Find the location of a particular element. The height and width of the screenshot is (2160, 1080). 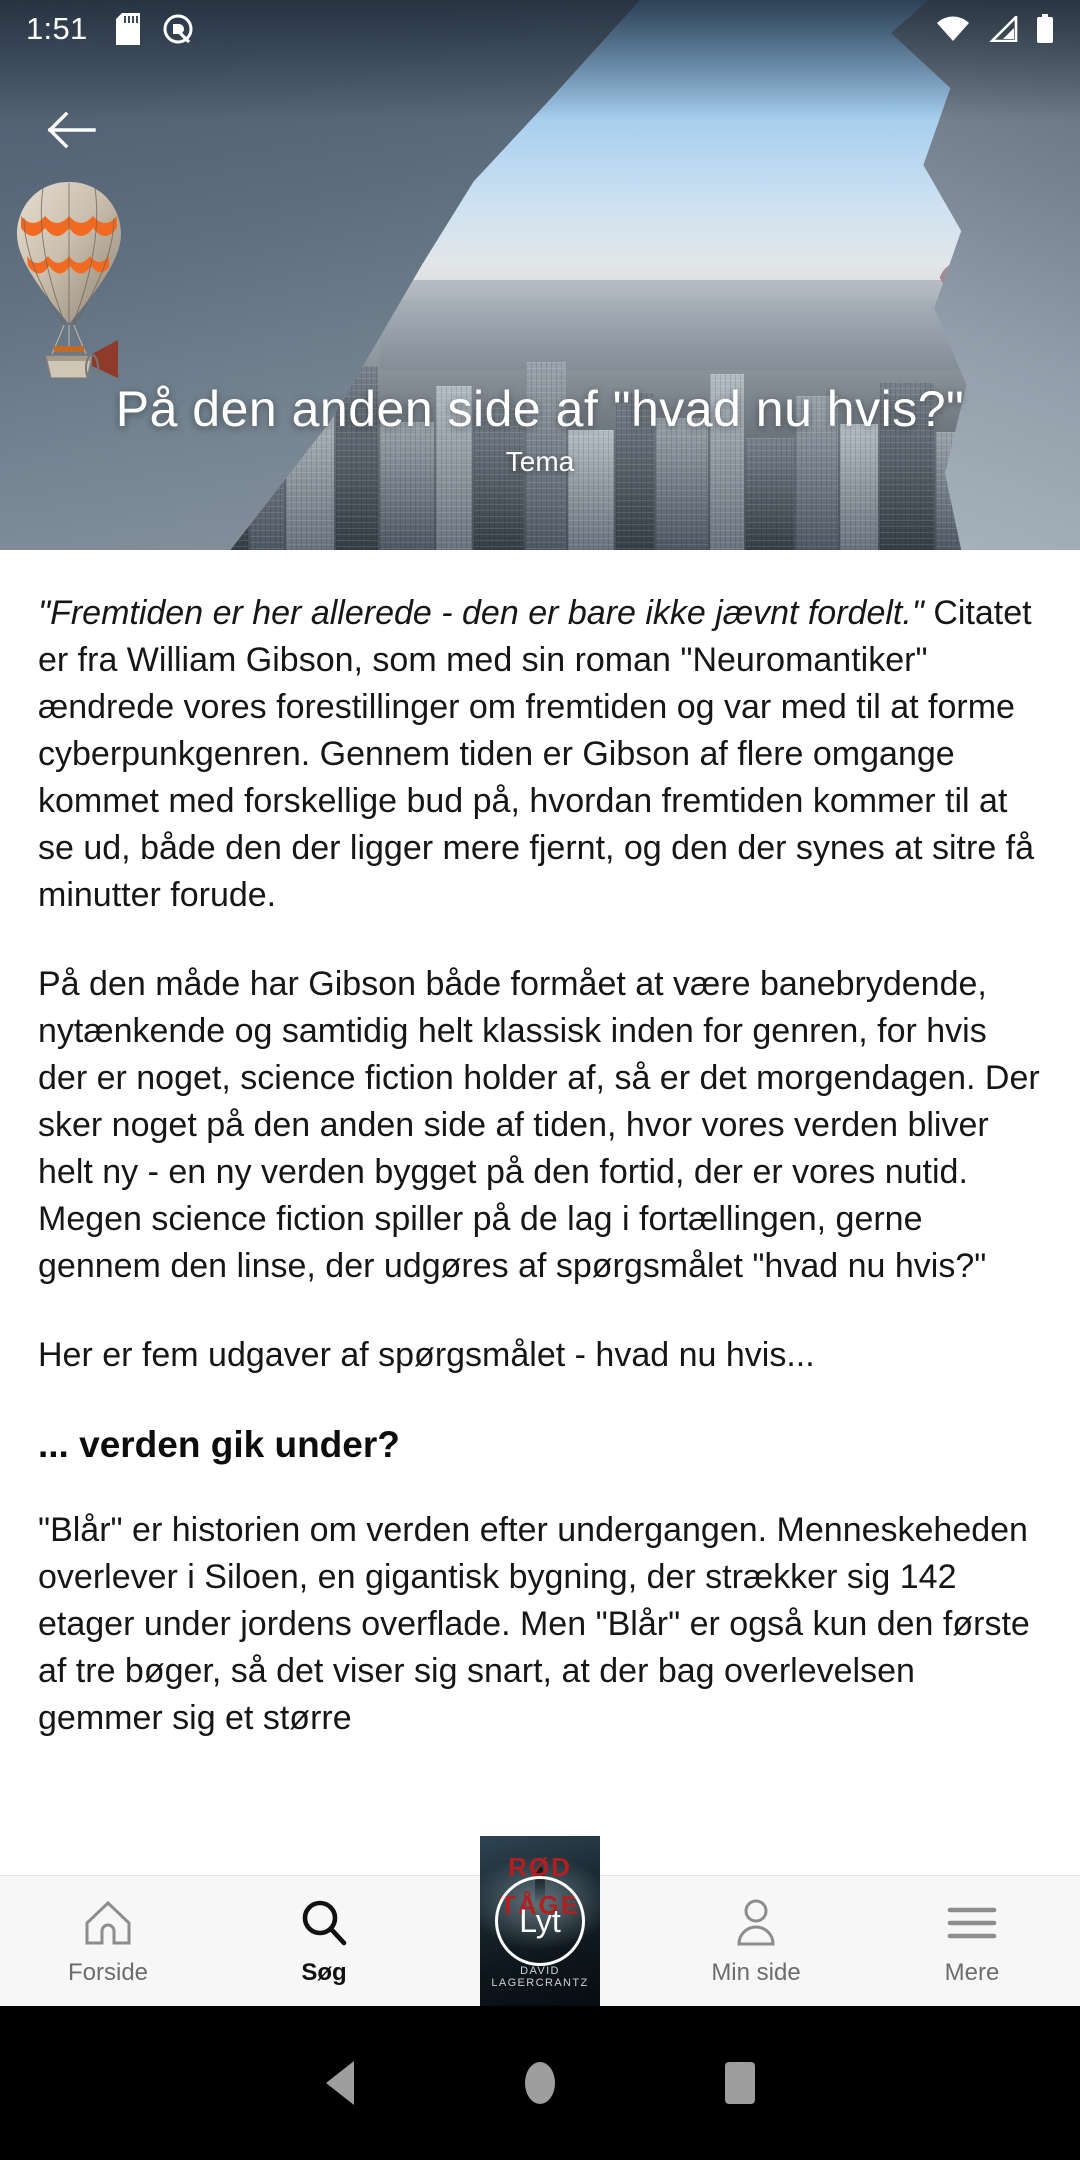

cover-author: DAVID LAGERCRANTZ is located at coordinates (540, 1977).